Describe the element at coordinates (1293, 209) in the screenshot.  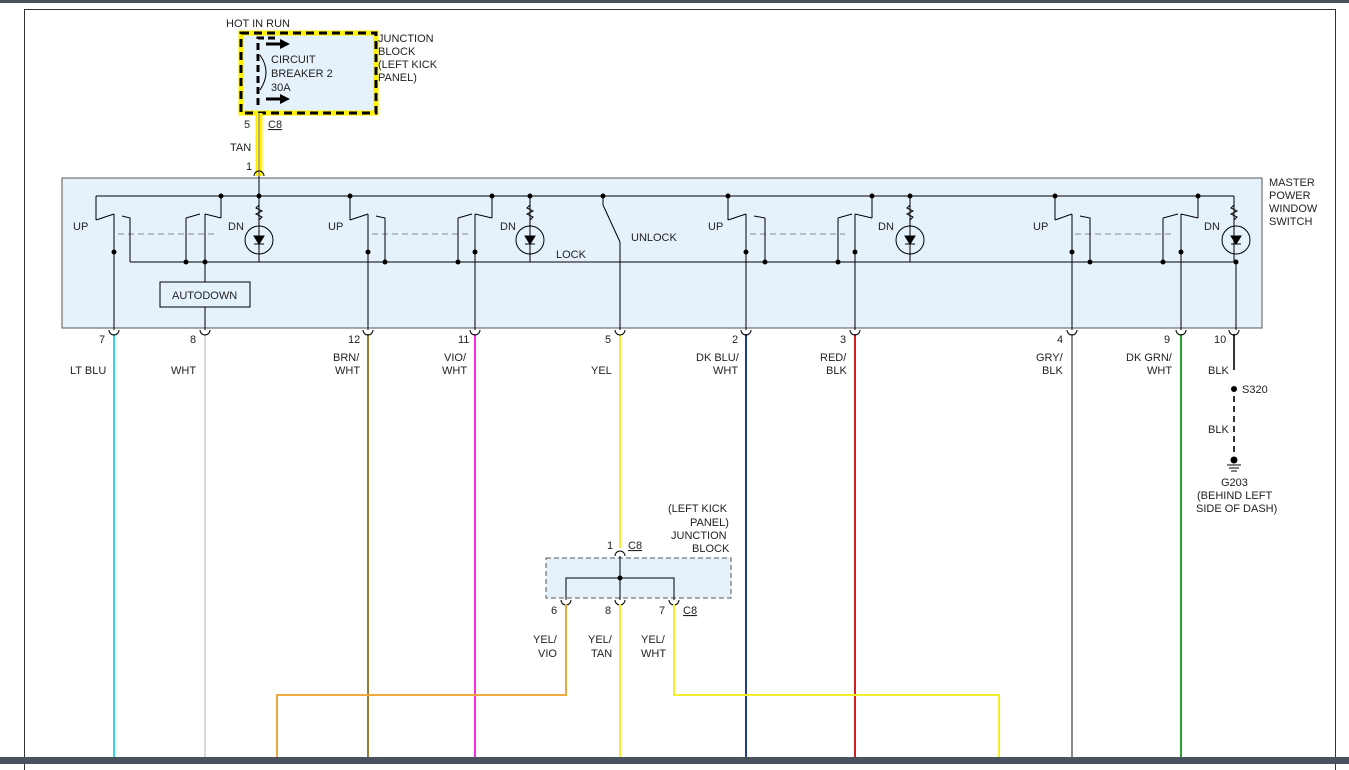
I see `master-switch-line3: WINDOW` at that location.